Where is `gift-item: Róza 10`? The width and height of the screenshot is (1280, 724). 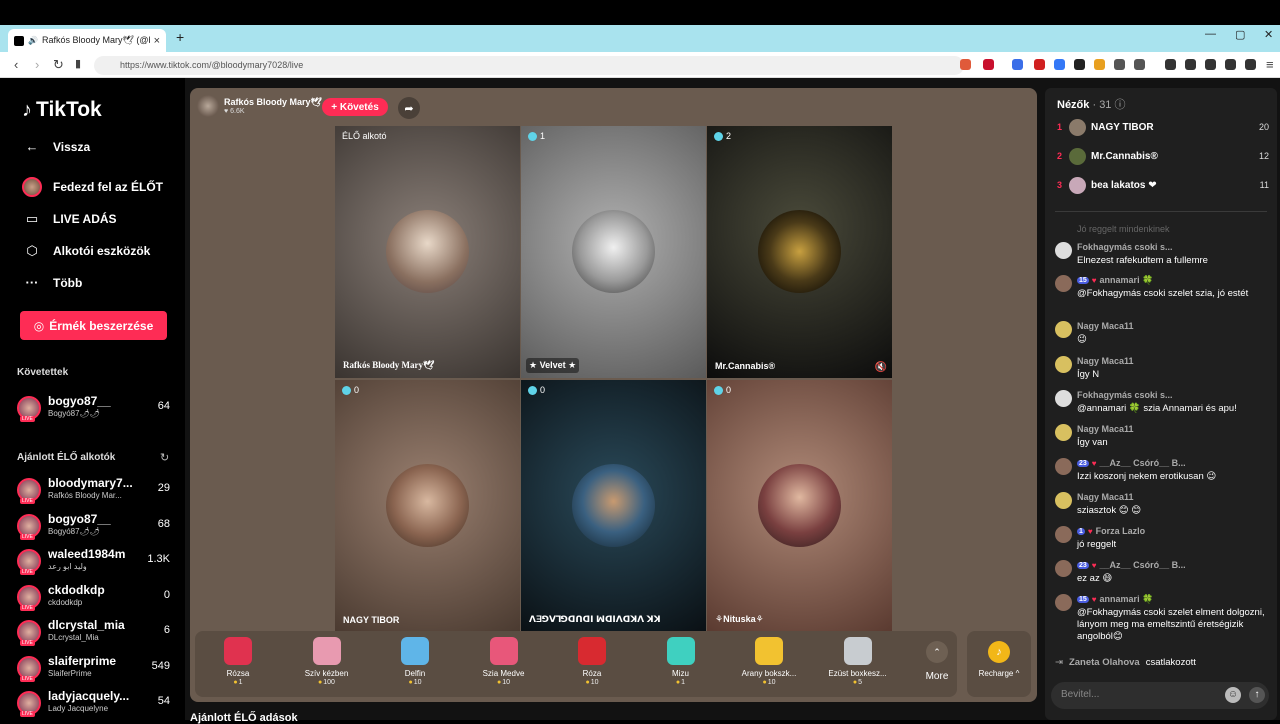 gift-item: Róza 10 is located at coordinates (592, 661).